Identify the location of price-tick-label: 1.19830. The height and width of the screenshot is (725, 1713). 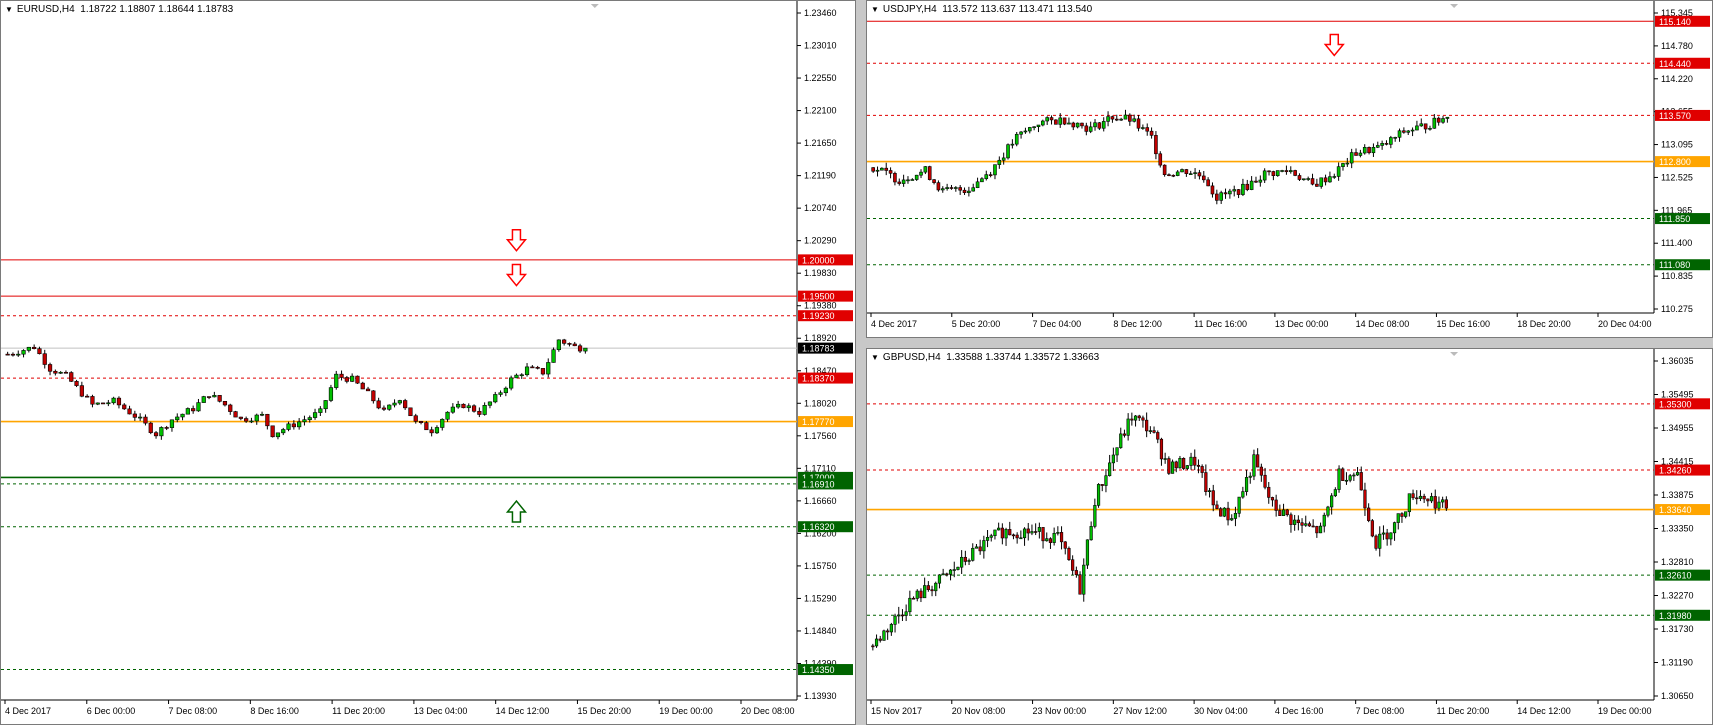
(820, 273).